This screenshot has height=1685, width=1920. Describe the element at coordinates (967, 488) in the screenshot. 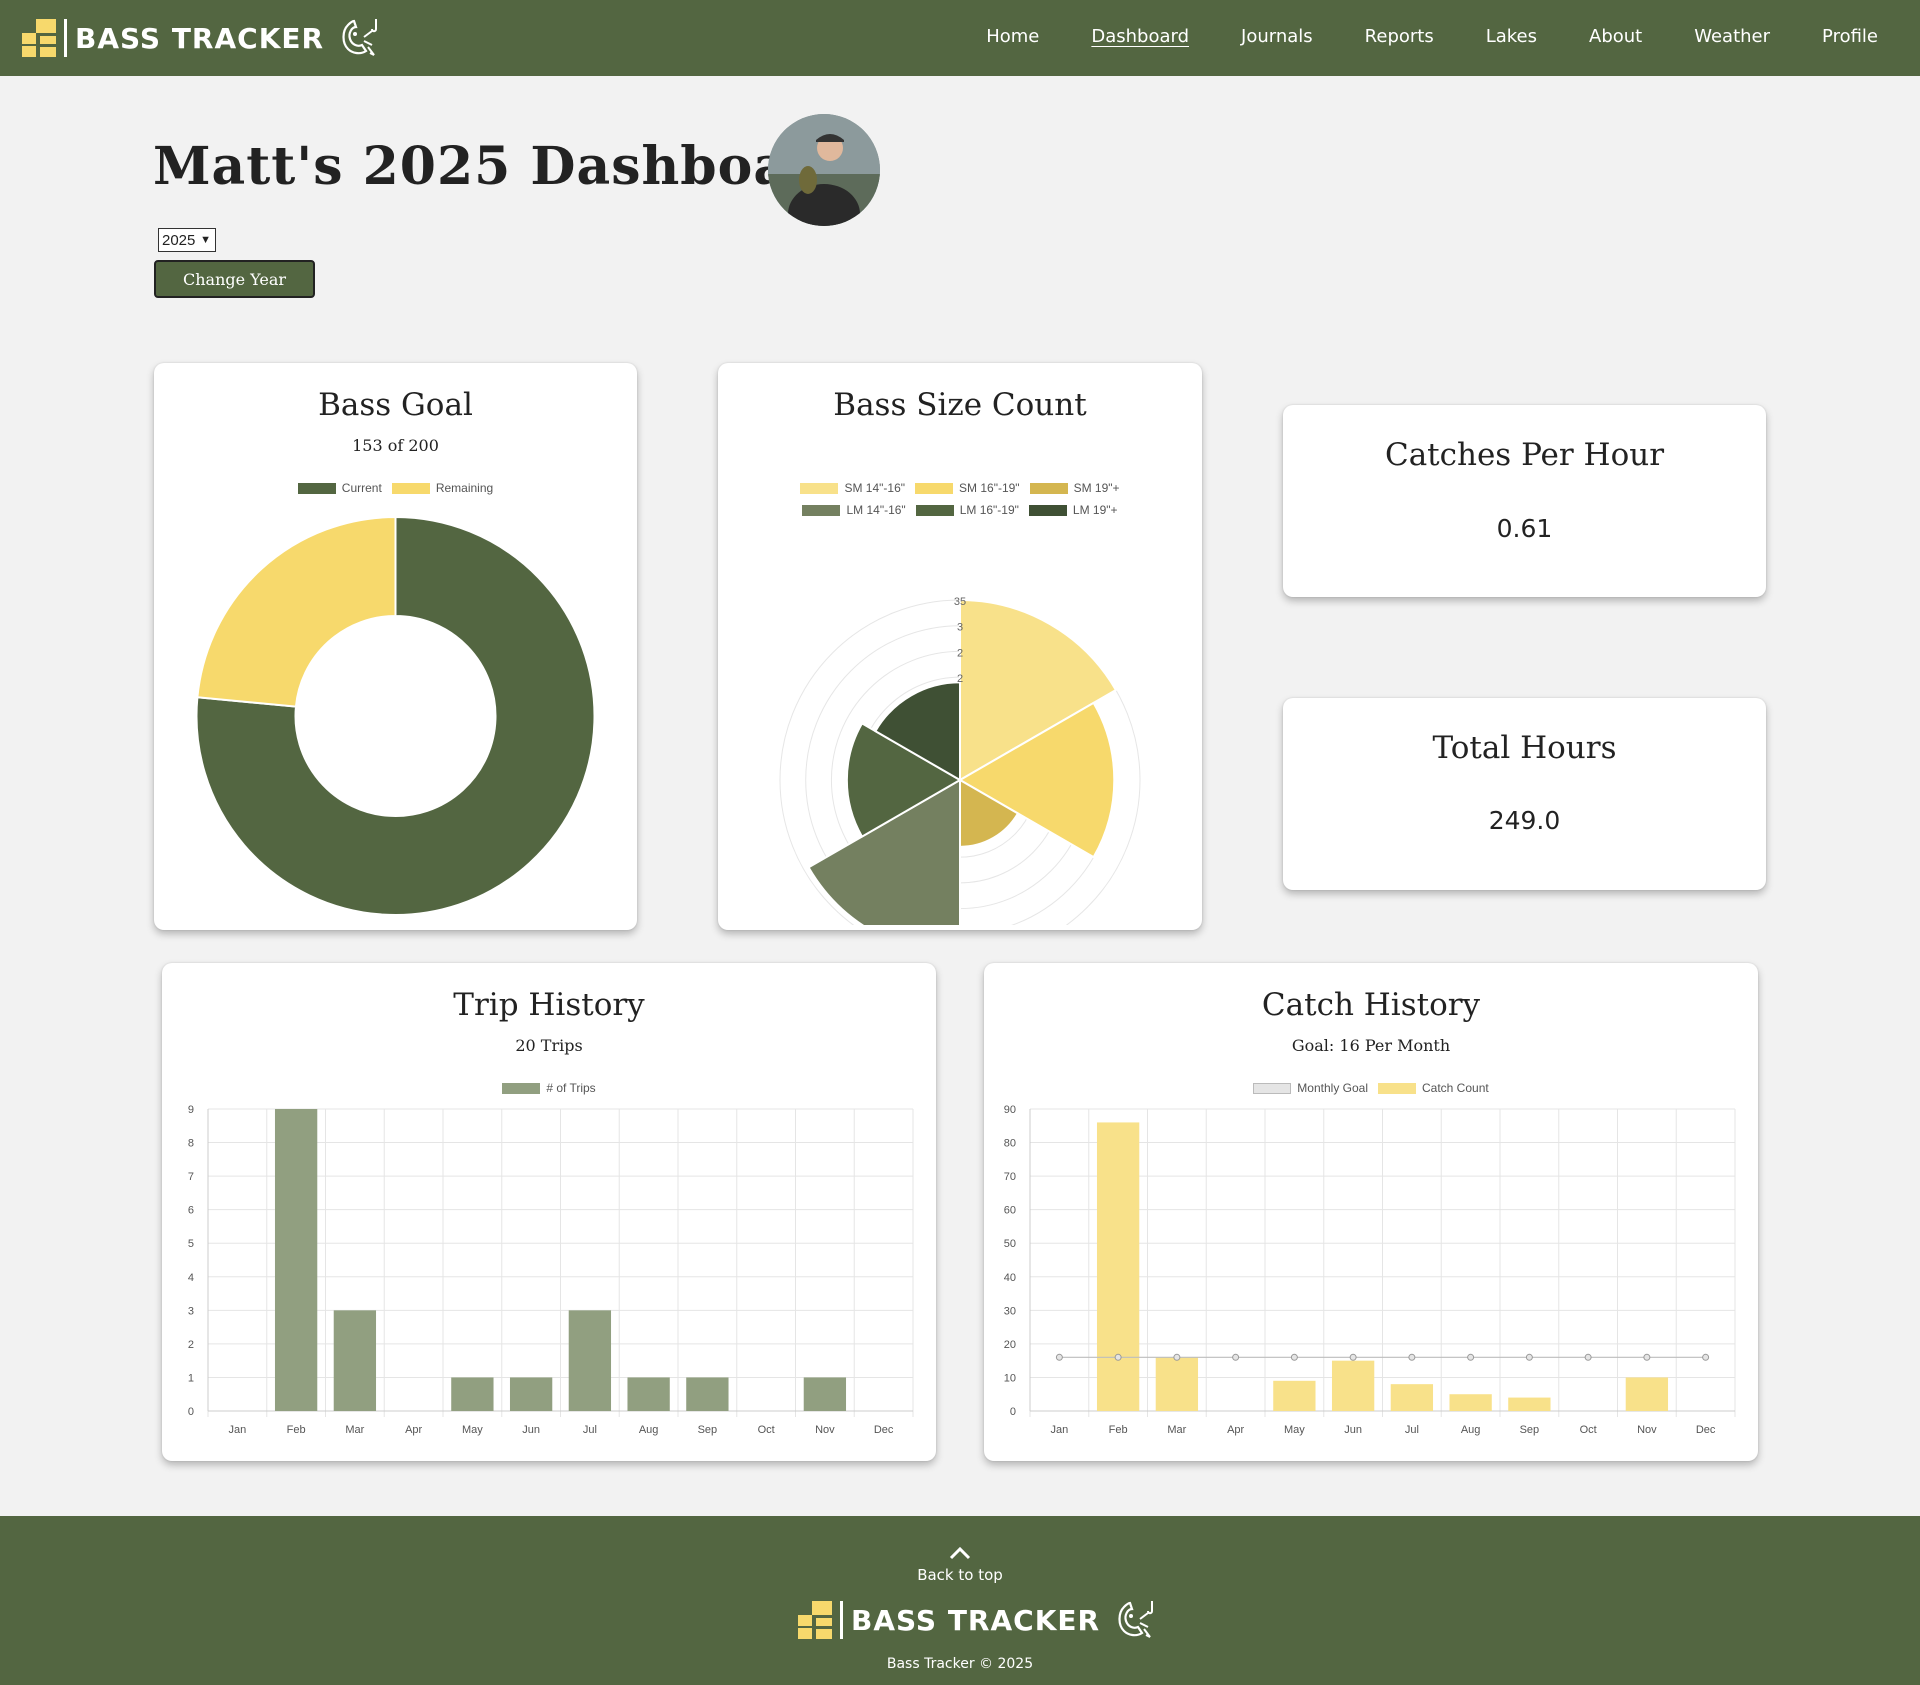

I see `legend-item: SM 16"-19"` at that location.